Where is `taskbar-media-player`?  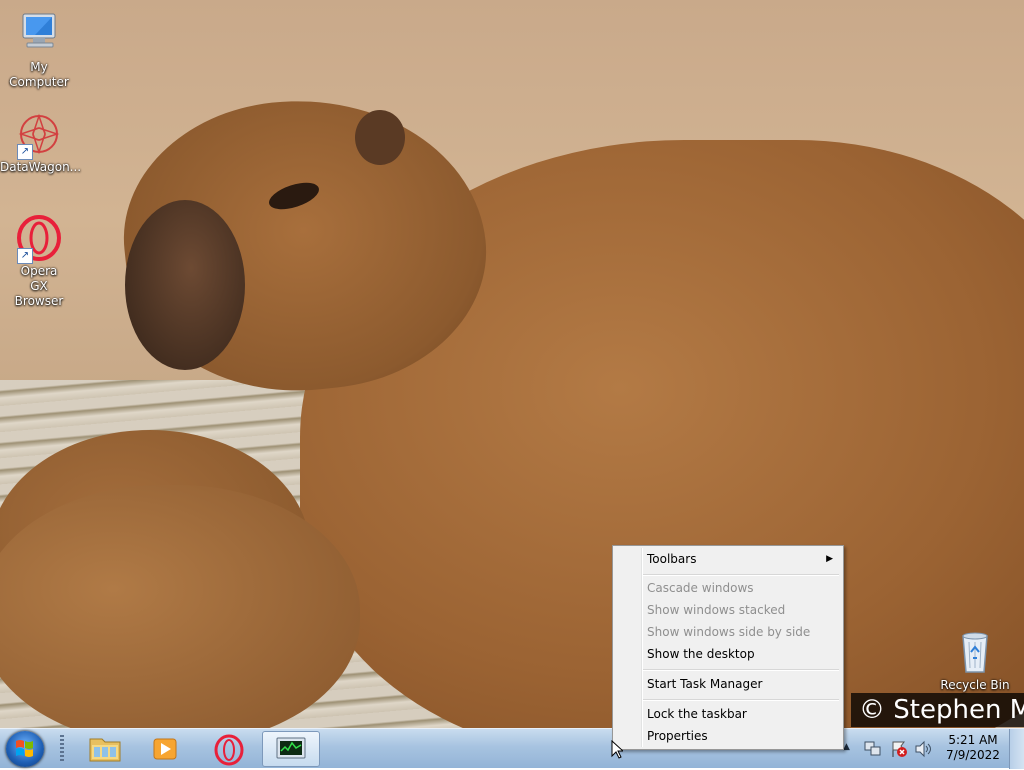
taskbar-media-player is located at coordinates (165, 749).